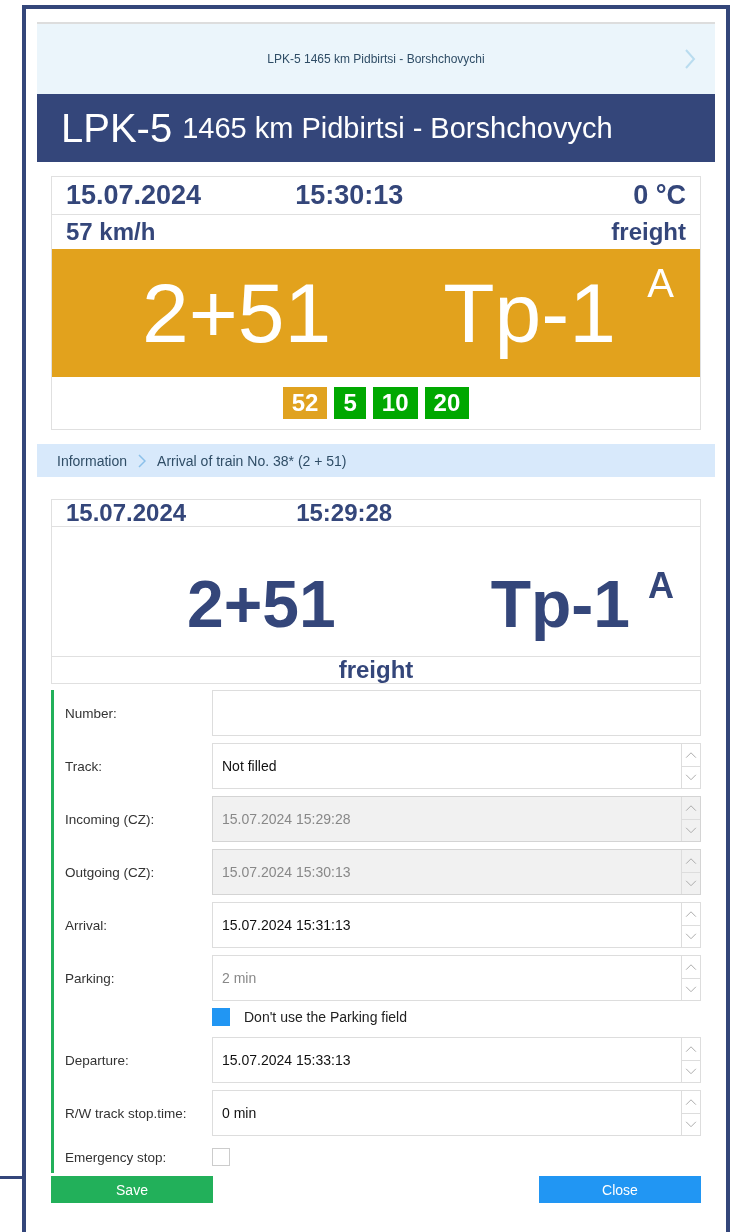  What do you see at coordinates (110, 872) in the screenshot?
I see `field-label: Outgoing (CZ):` at bounding box center [110, 872].